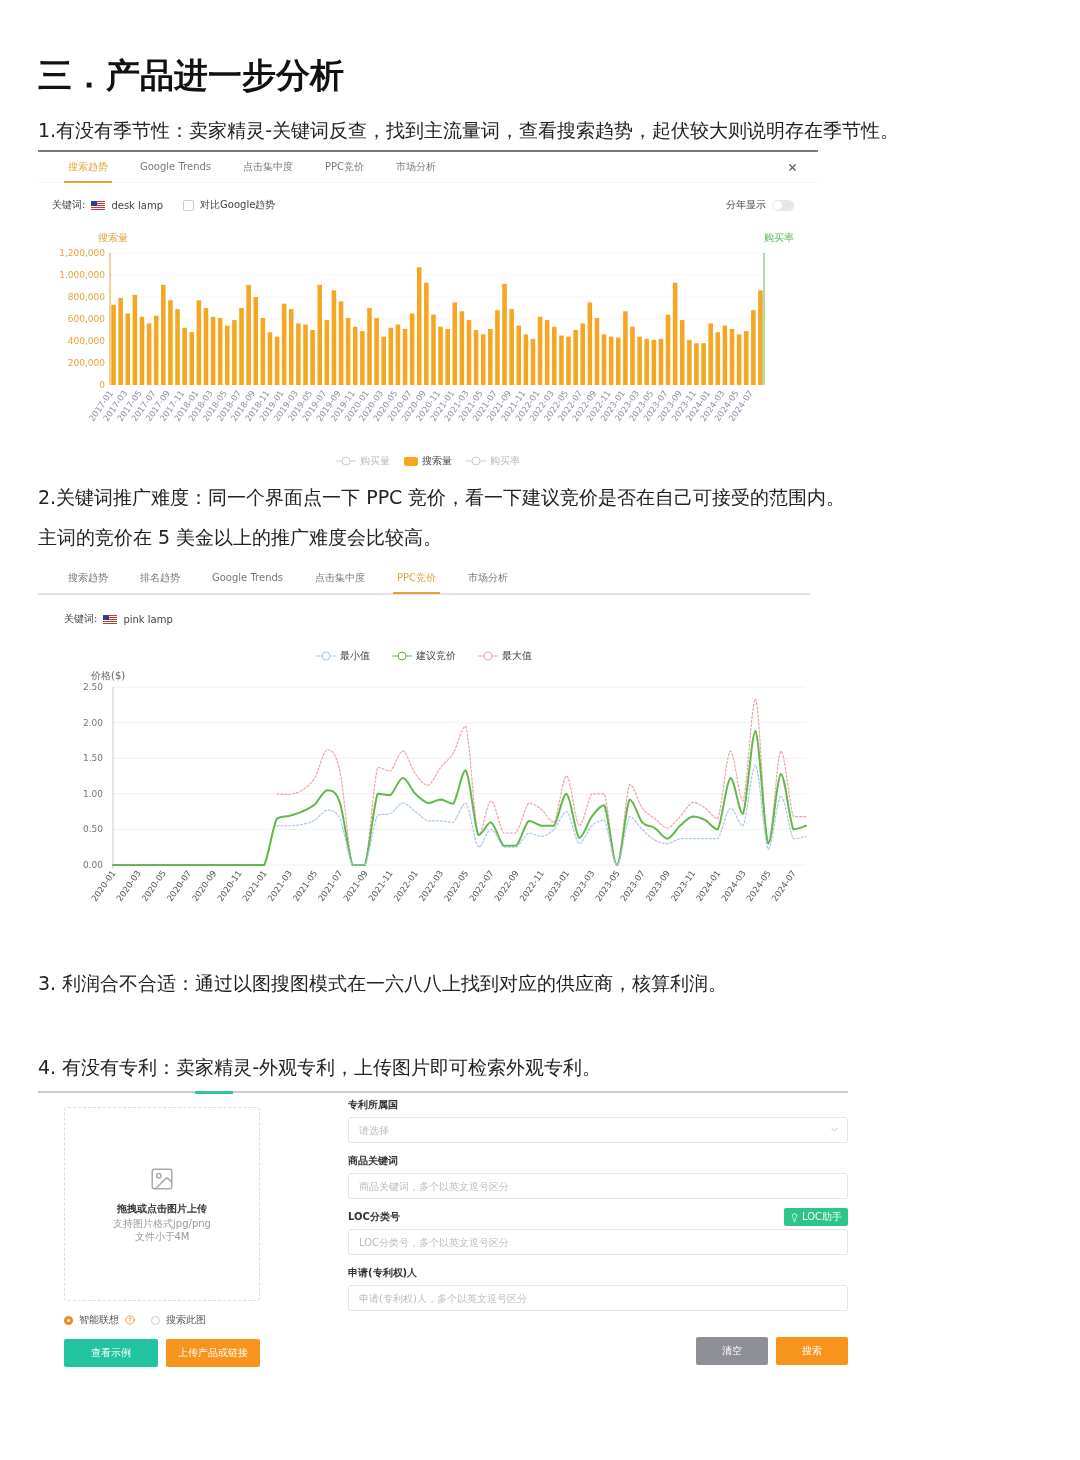 Image resolution: width=1080 pixels, height=1460 pixels. I want to click on axis-tick-label: 600,000, so click(86, 319).